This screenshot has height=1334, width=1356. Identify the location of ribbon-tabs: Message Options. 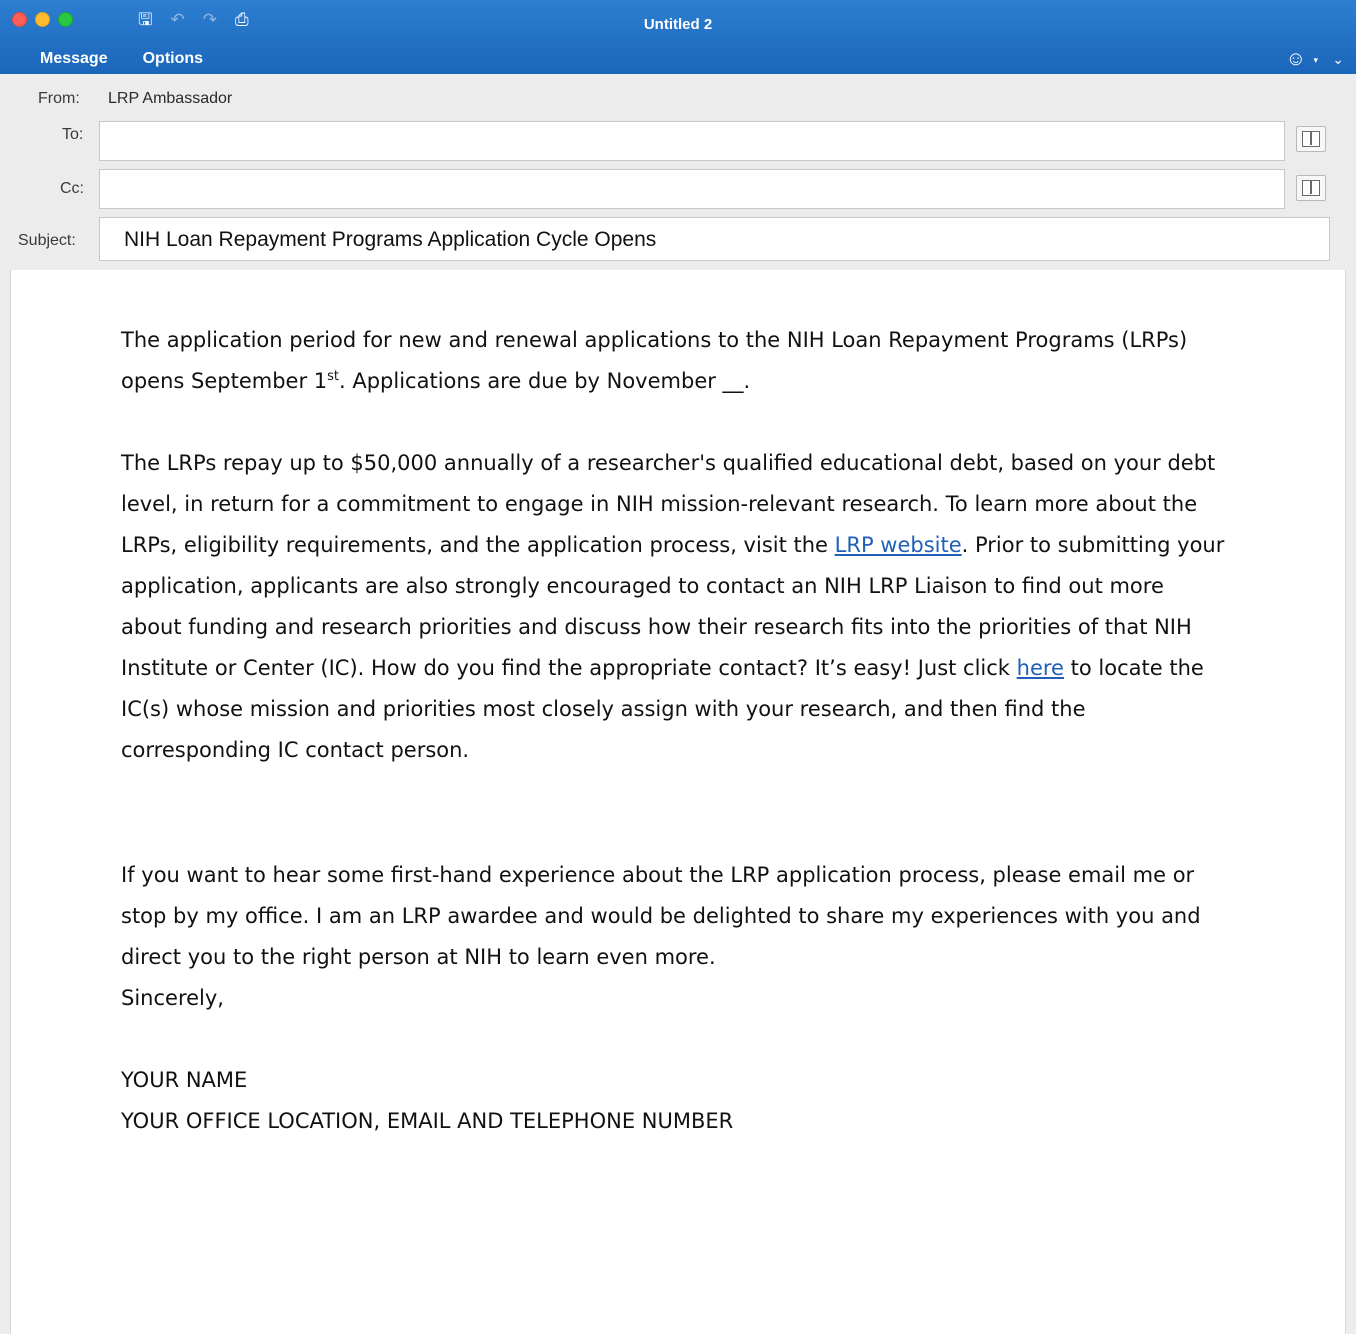
(121, 59).